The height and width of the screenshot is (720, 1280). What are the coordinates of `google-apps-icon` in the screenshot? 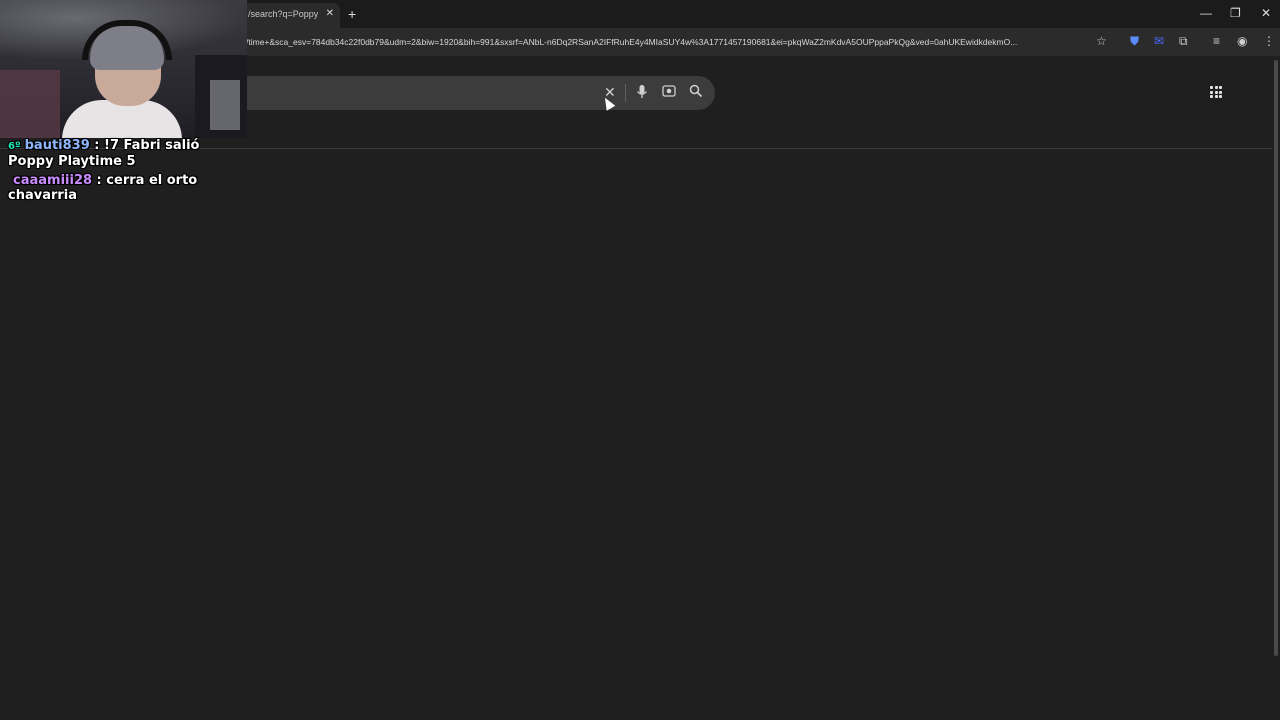 It's located at (1216, 92).